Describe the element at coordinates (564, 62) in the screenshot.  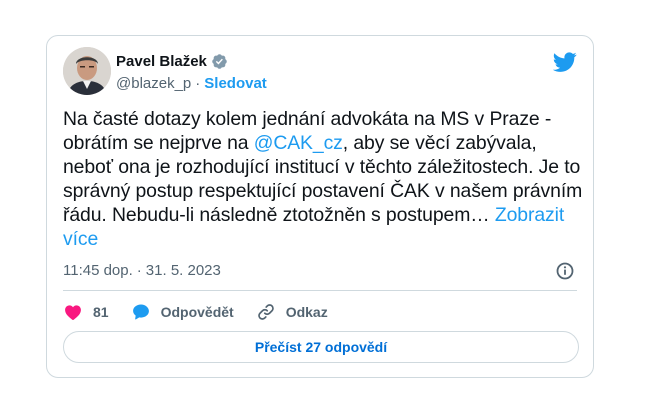
I see `twitter-bird-icon` at that location.